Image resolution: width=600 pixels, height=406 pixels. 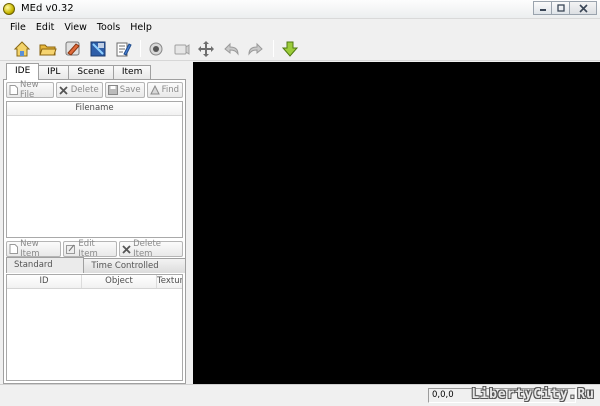 I want to click on find-icon, so click(x=154, y=90).